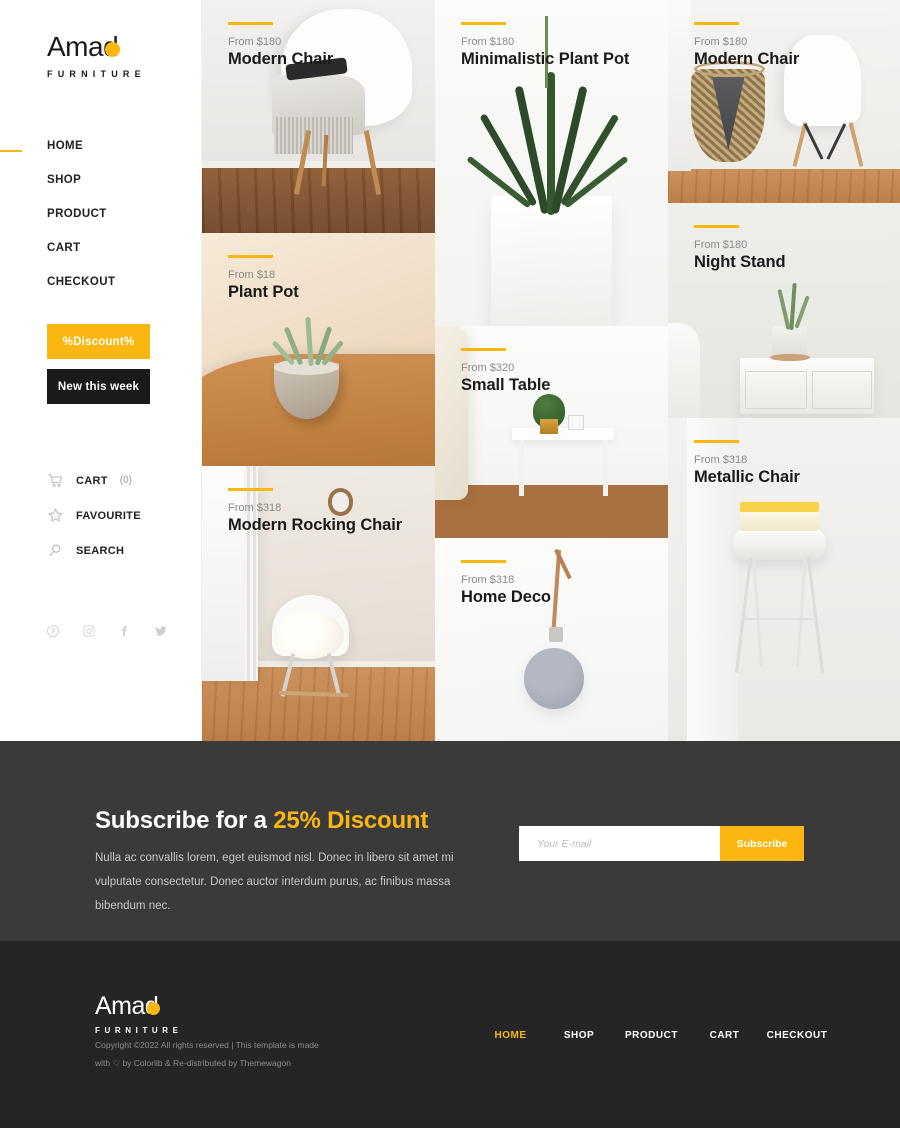 Image resolution: width=900 pixels, height=1128 pixels. What do you see at coordinates (139, 1006) in the screenshot?
I see `footer-logo-text: Amad` at bounding box center [139, 1006].